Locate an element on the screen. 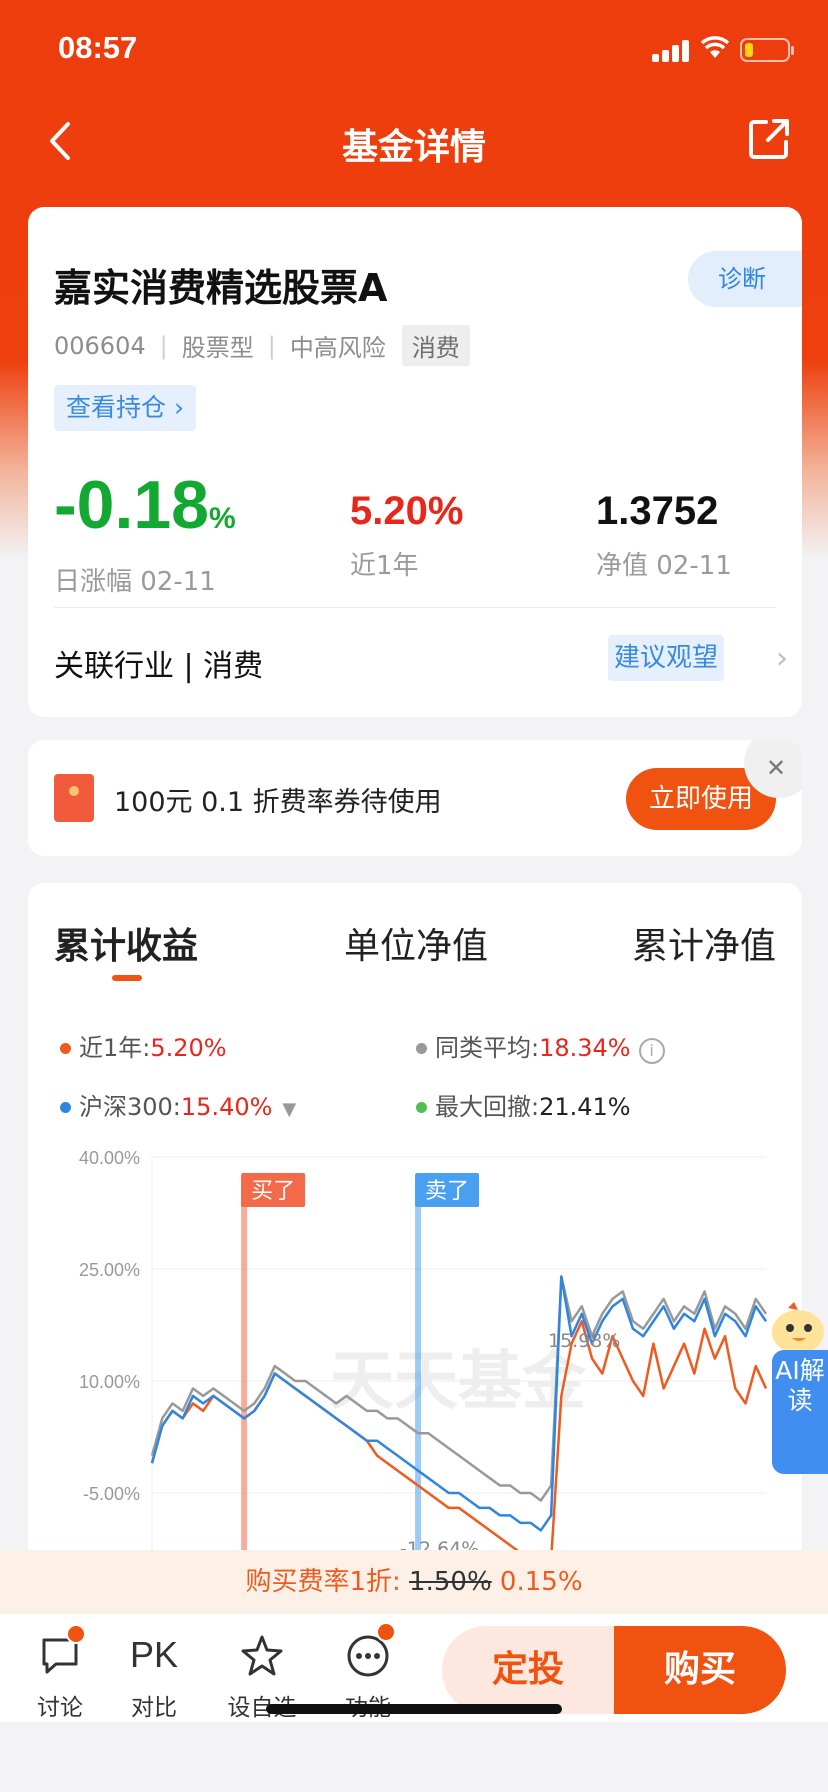  nav-value: 1.3752 is located at coordinates (657, 511).